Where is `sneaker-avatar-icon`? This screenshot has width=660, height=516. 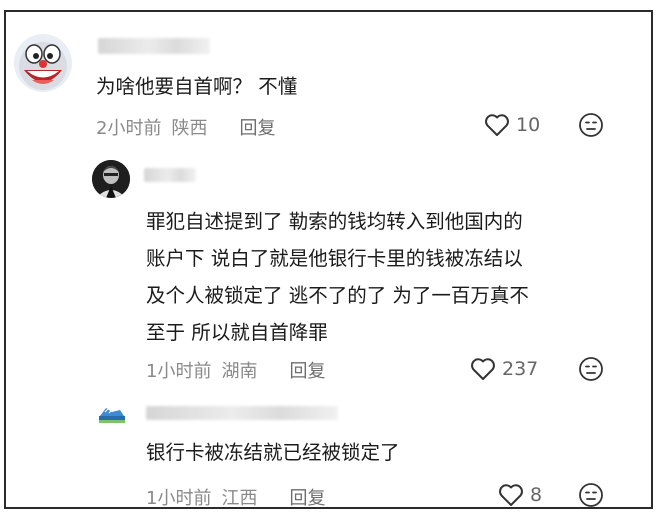
sneaker-avatar-icon is located at coordinates (112, 415).